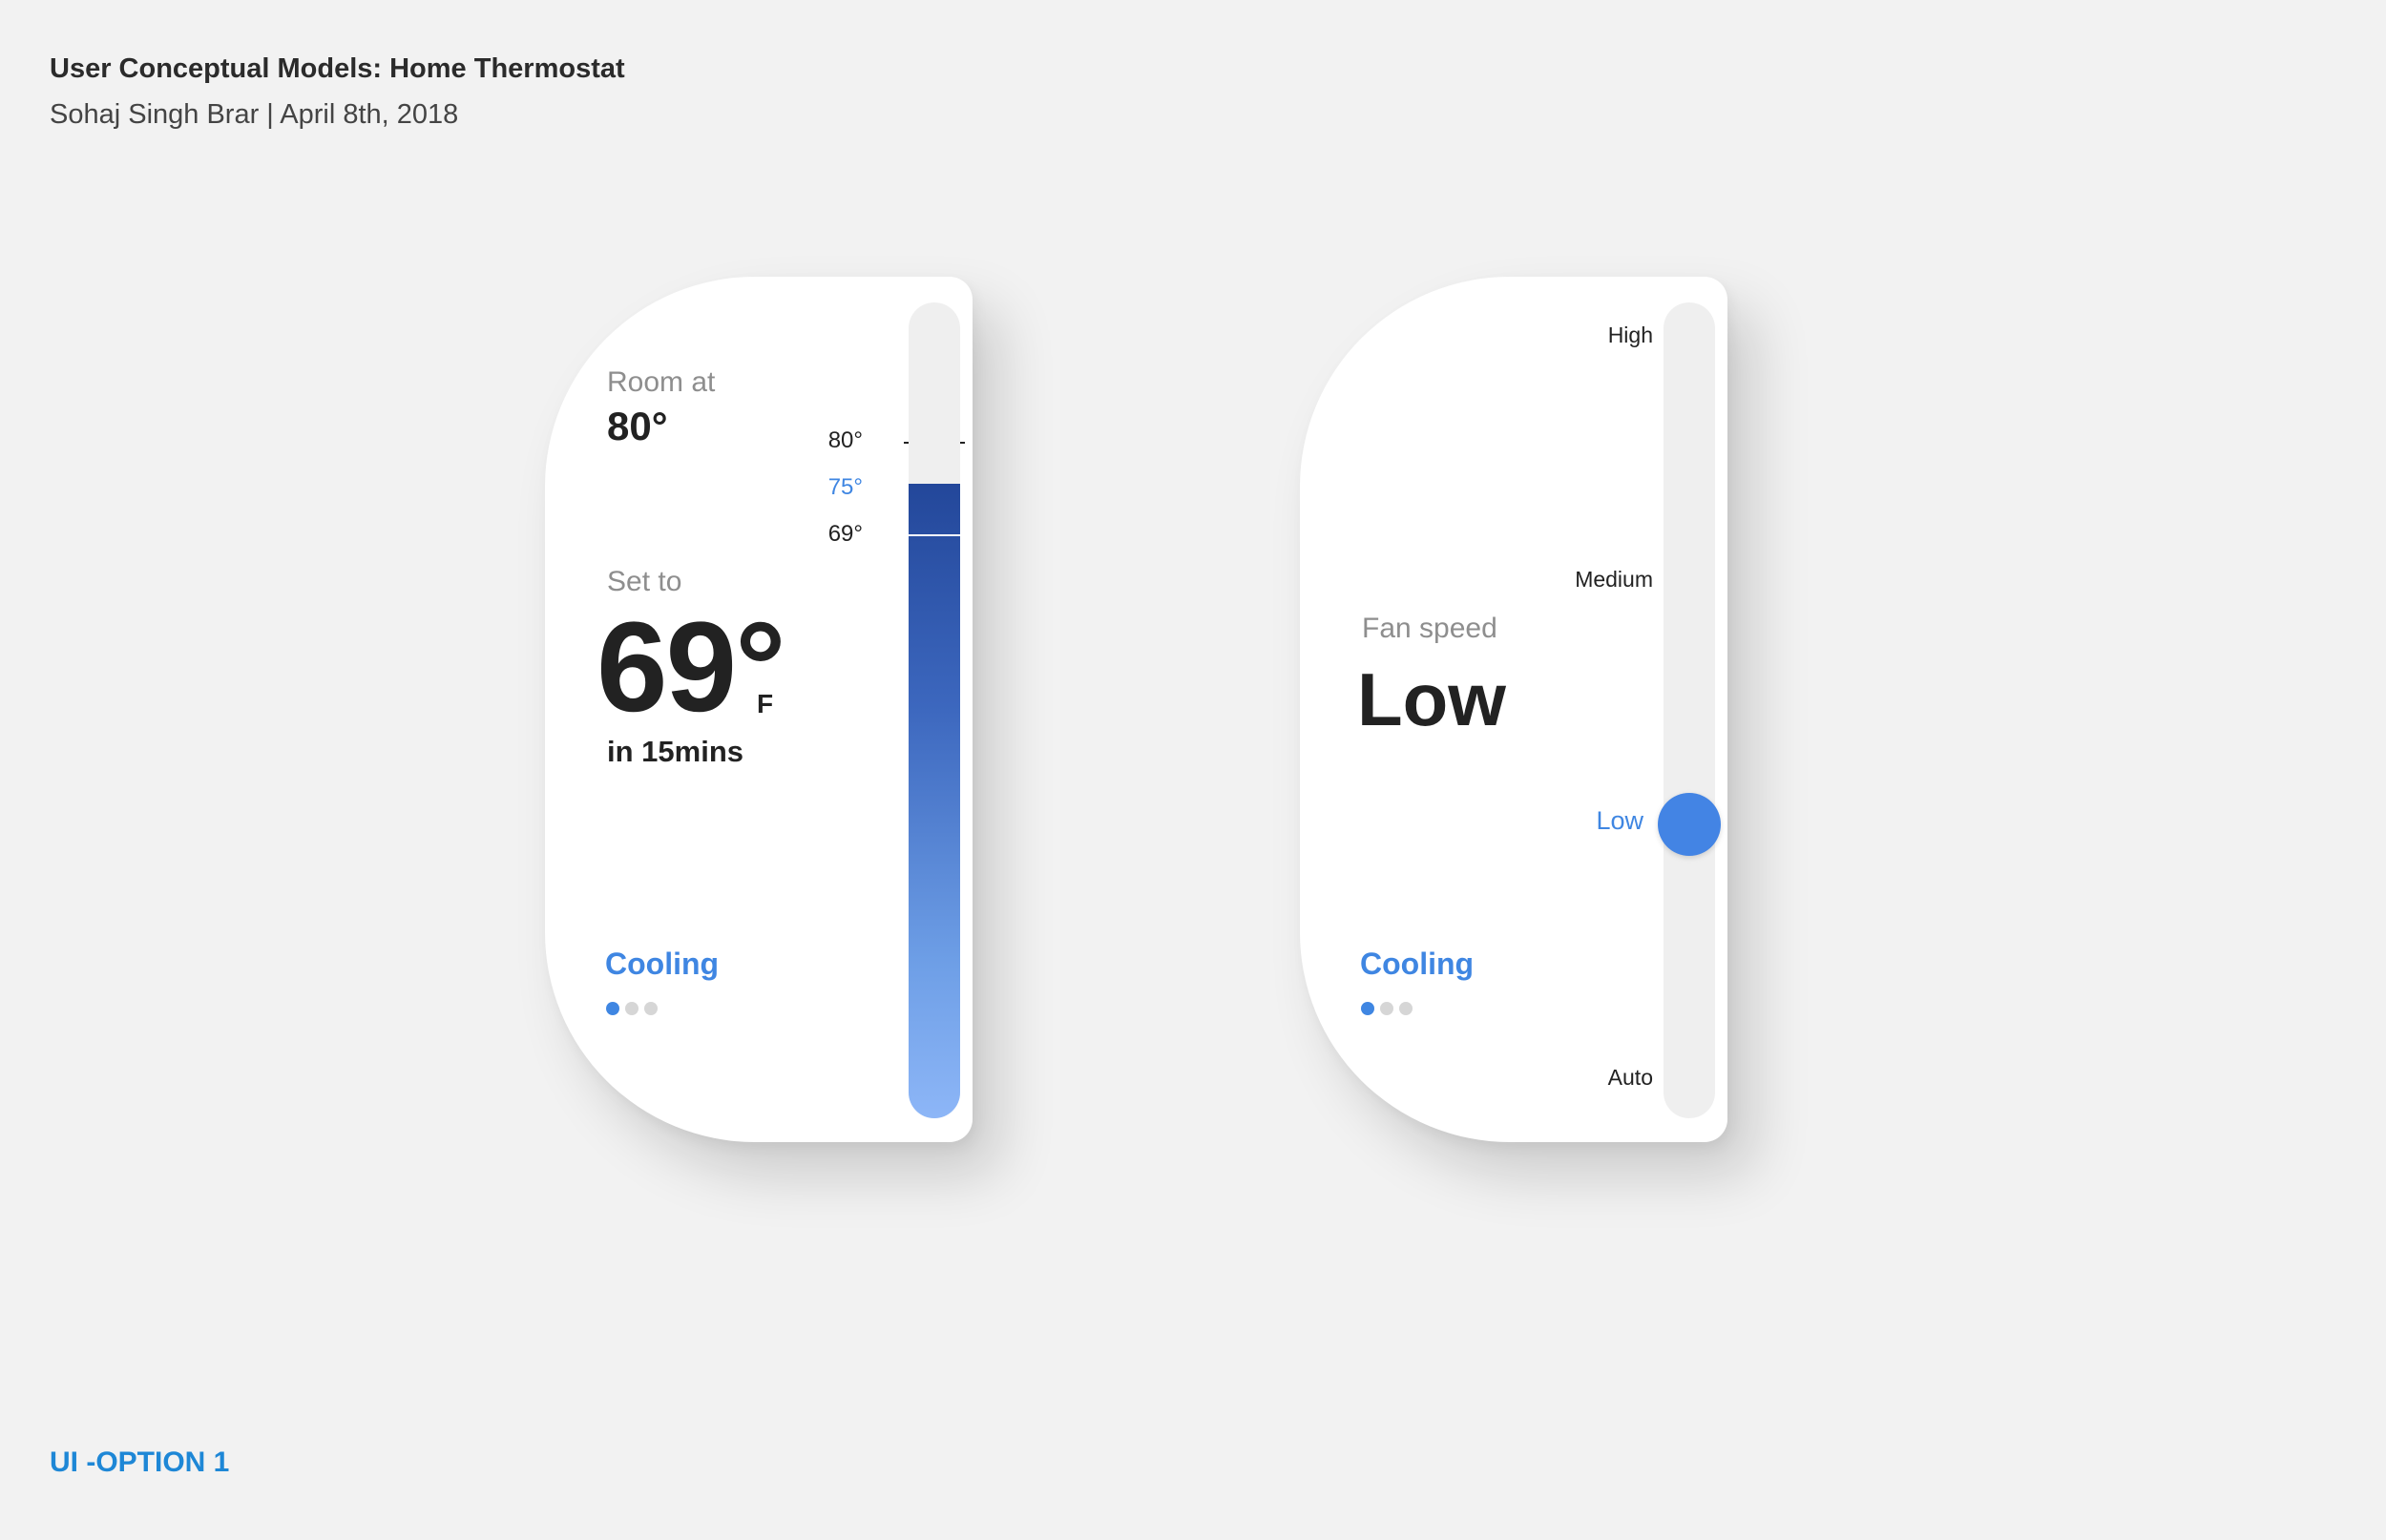  What do you see at coordinates (1689, 825) in the screenshot?
I see `fan-speed-knob` at bounding box center [1689, 825].